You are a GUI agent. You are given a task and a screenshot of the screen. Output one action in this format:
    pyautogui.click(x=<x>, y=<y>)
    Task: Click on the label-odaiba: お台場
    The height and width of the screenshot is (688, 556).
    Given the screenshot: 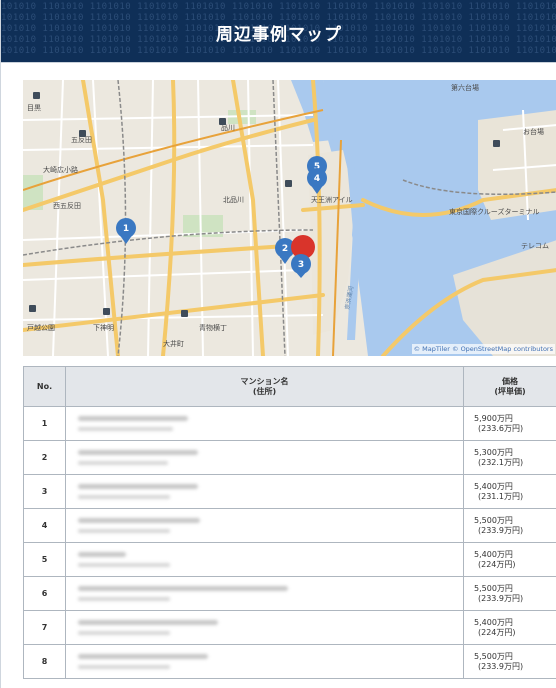 What is the action you would take?
    pyautogui.click(x=533, y=131)
    